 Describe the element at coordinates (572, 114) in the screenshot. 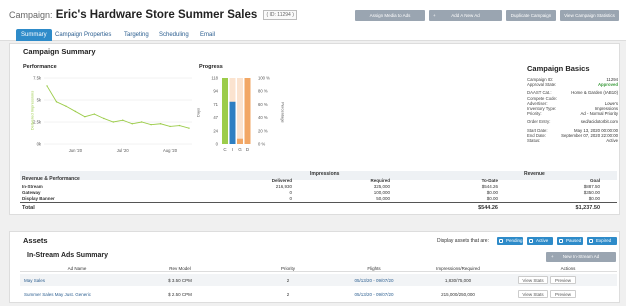

I see `basics-row: Priority: Ad - Normal Priority` at that location.